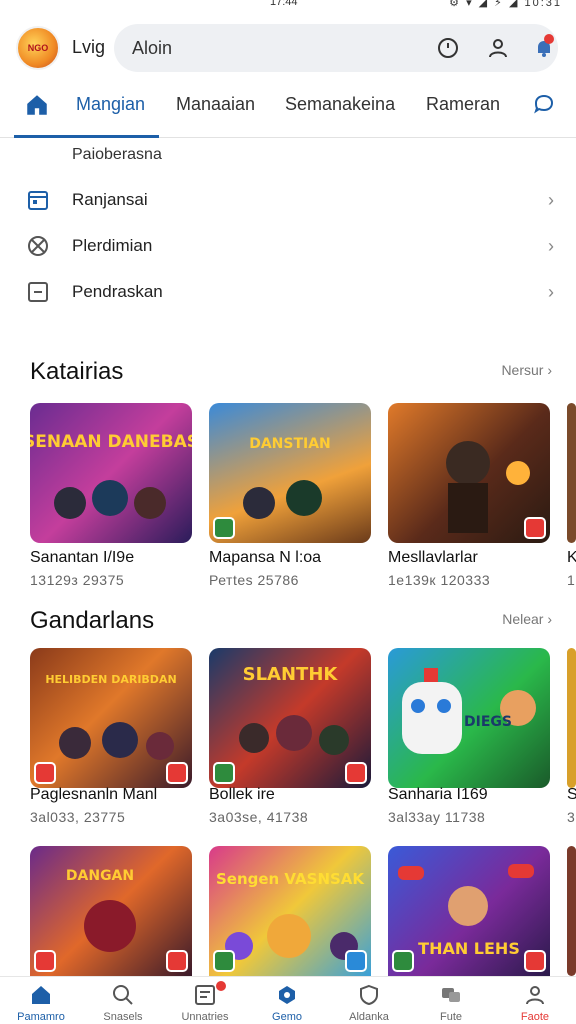 This screenshot has width=576, height=1024. What do you see at coordinates (123, 1017) in the screenshot?
I see `nav-label: Snasels` at bounding box center [123, 1017].